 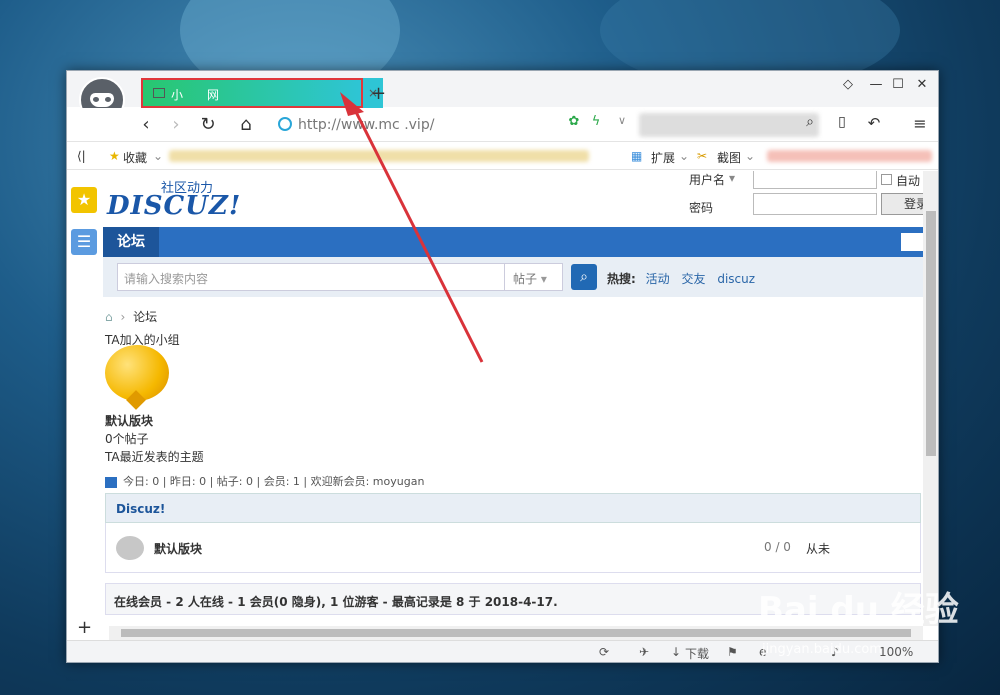 What do you see at coordinates (159, 93) in the screenshot?
I see `favicon-icon` at bounding box center [159, 93].